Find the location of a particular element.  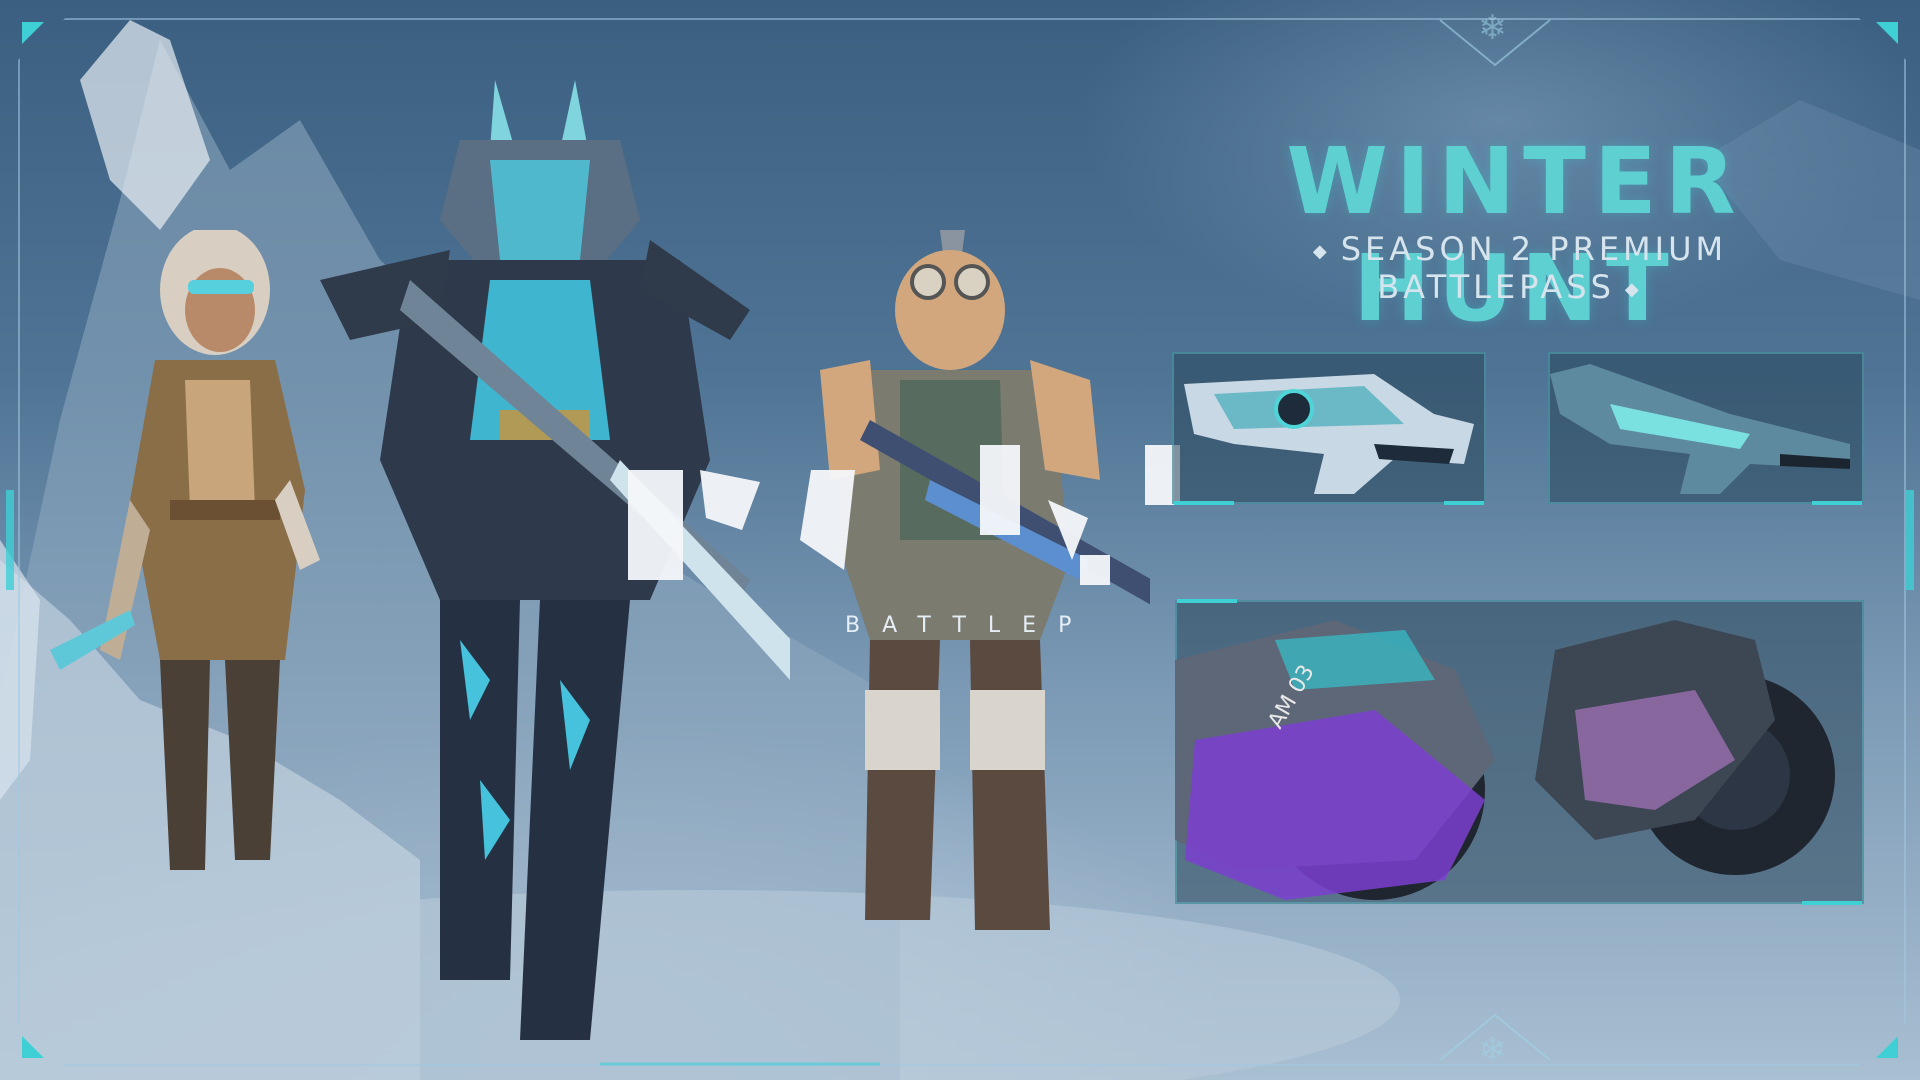

motorbike-image: AM 03 is located at coordinates (1505, 760).